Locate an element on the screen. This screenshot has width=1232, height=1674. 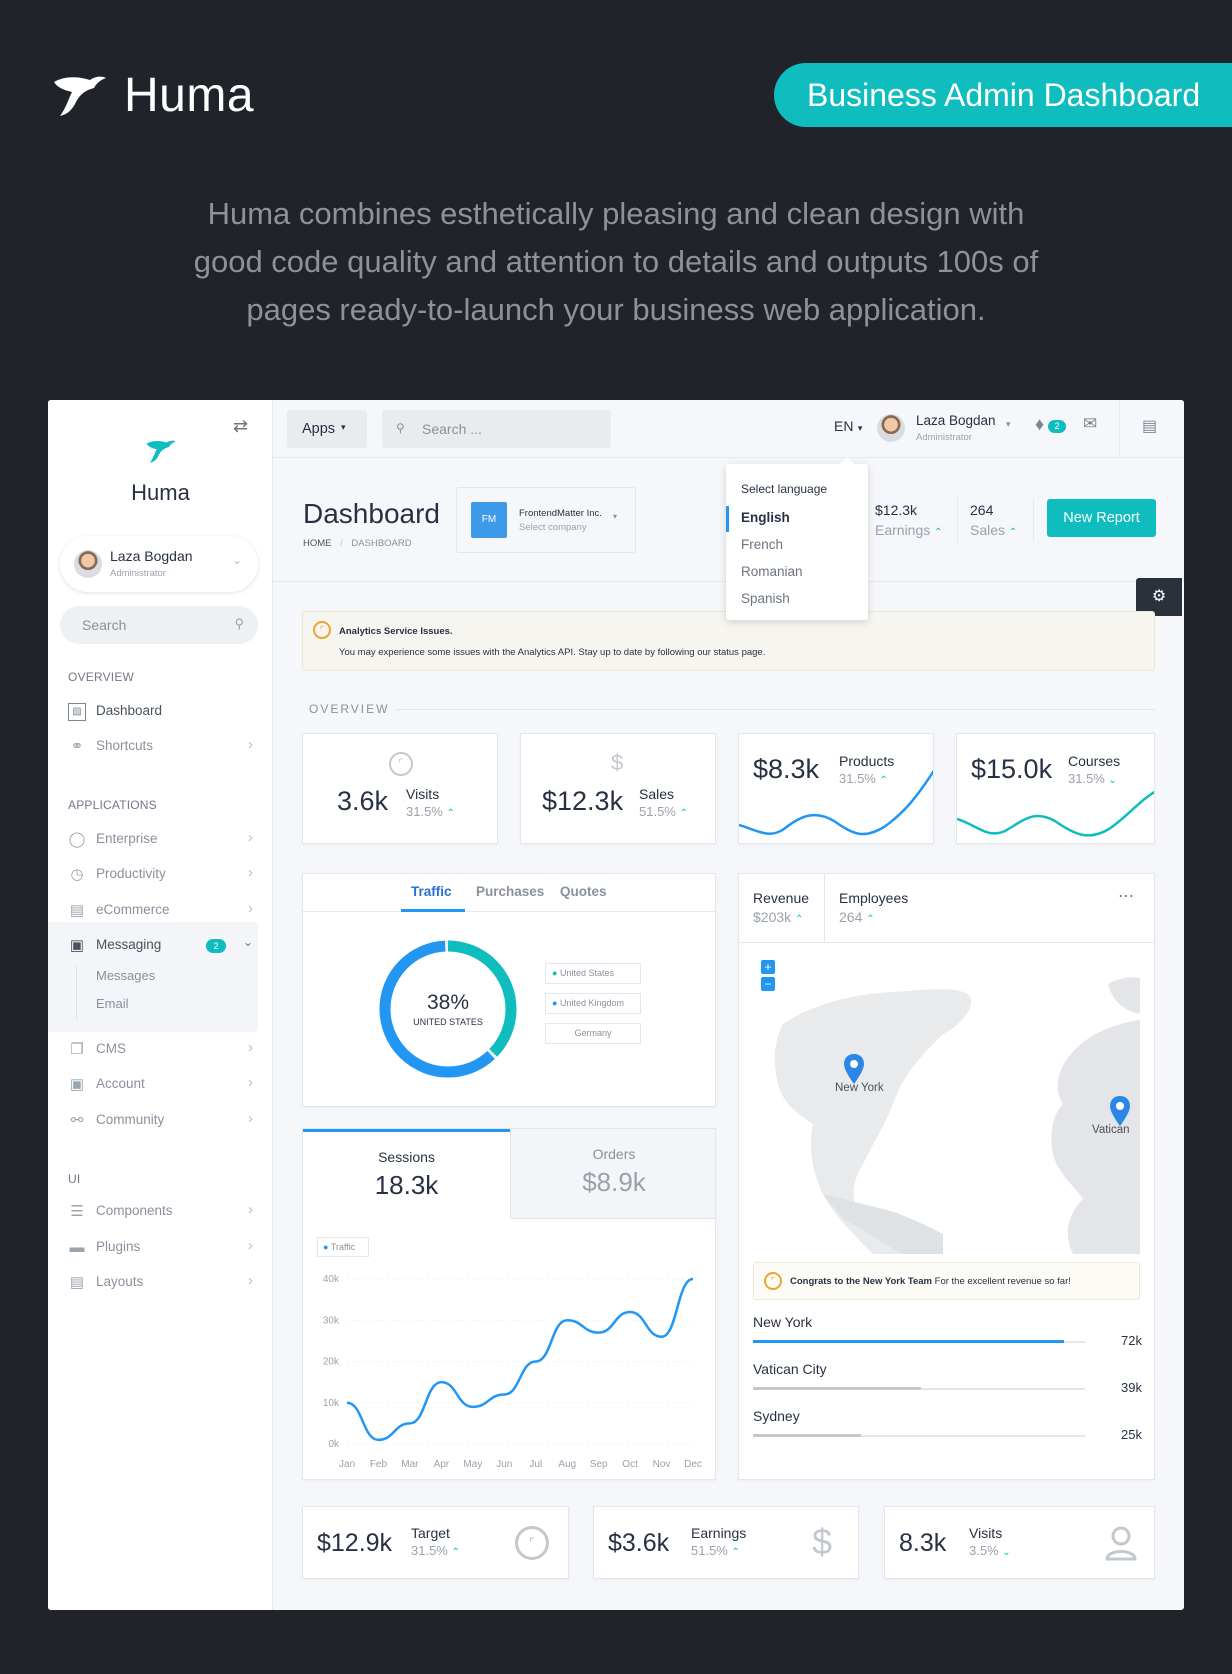
language-option-french: French is located at coordinates (762, 544).